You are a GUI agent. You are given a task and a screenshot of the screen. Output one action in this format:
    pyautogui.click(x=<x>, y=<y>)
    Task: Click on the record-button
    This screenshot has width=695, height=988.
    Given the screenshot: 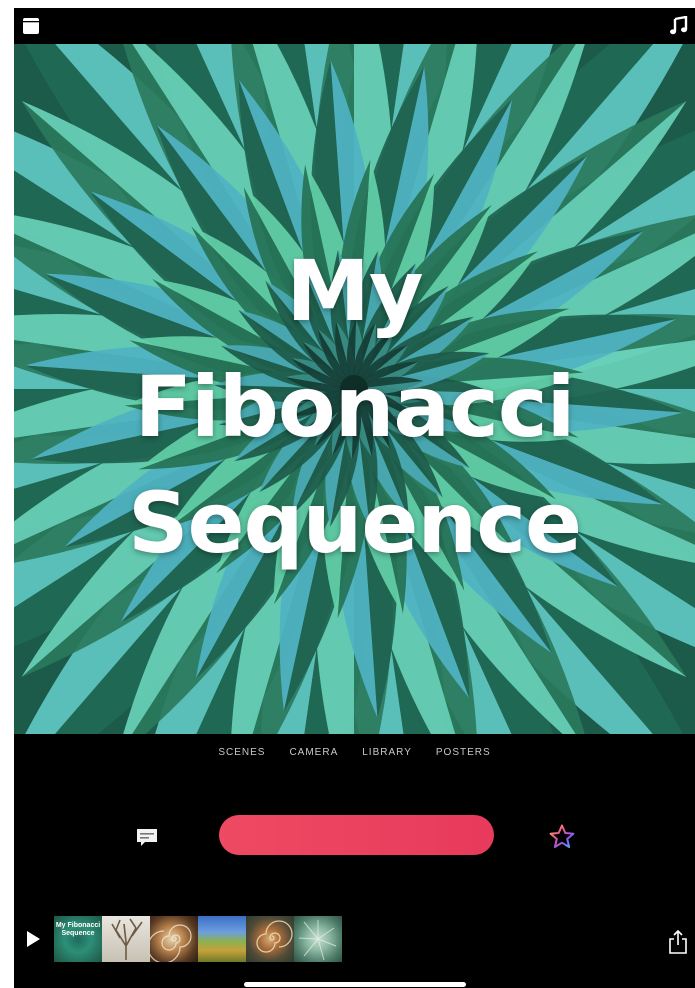 What is the action you would take?
    pyautogui.click(x=356, y=835)
    